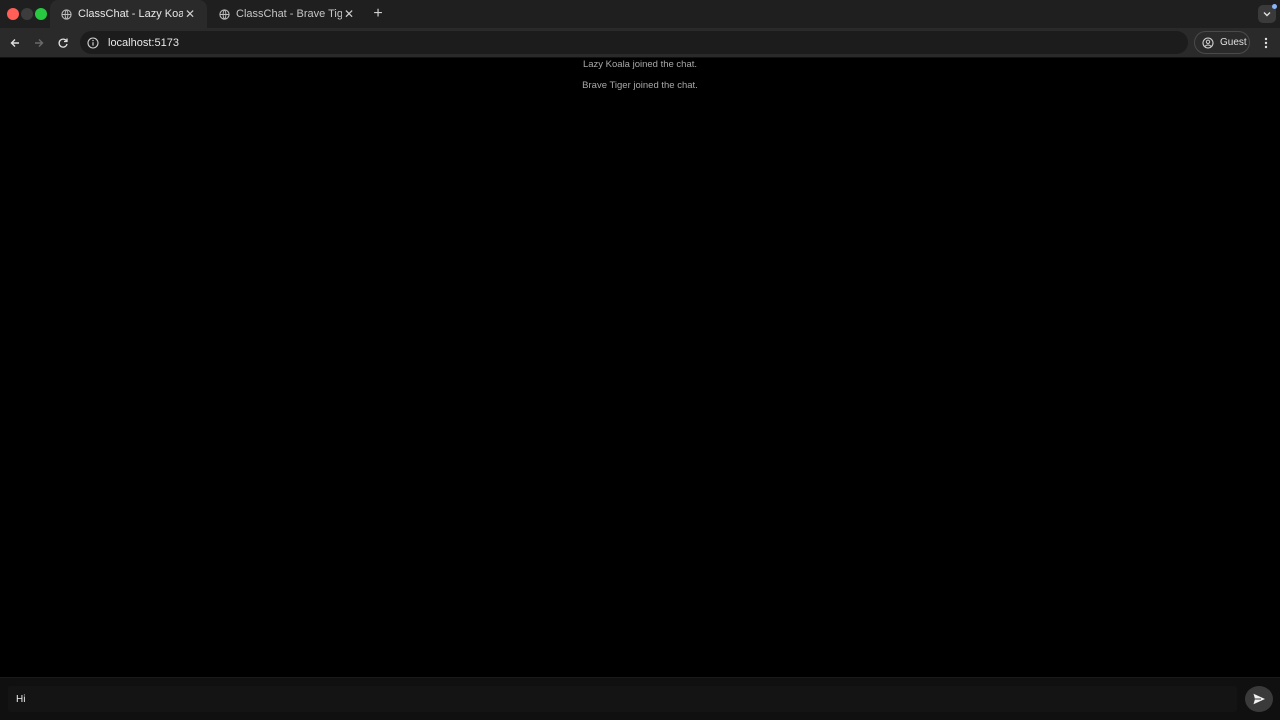 The width and height of the screenshot is (1280, 720). I want to click on arrow-right-icon, so click(39, 43).